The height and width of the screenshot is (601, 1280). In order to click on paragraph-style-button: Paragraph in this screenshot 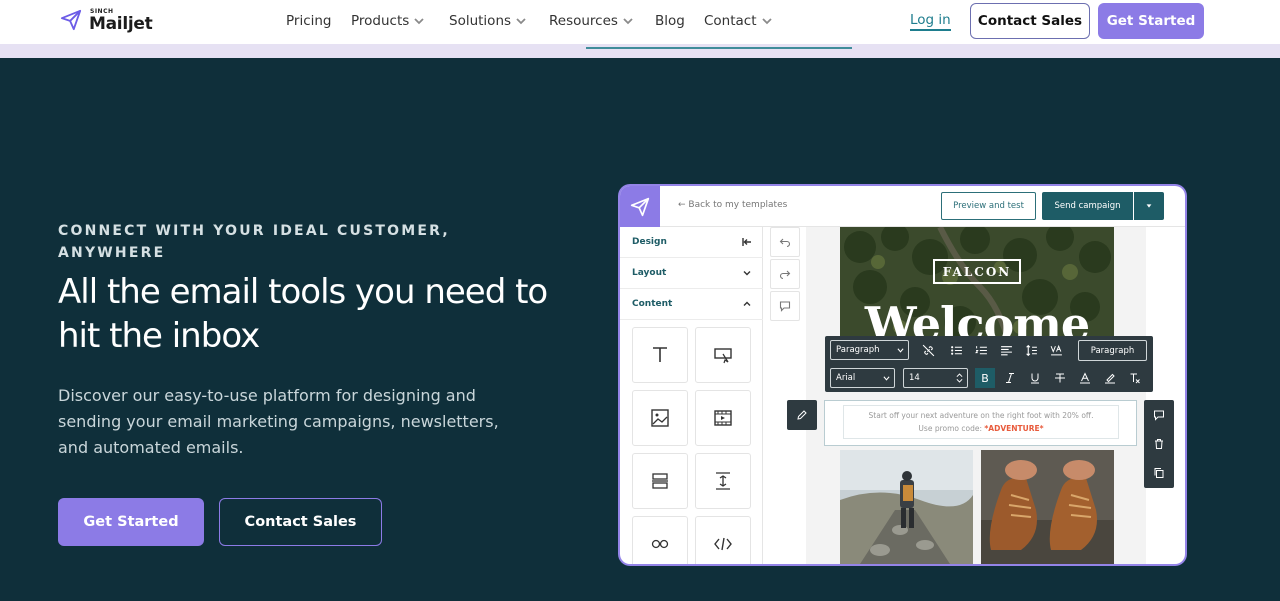, I will do `click(1112, 350)`.